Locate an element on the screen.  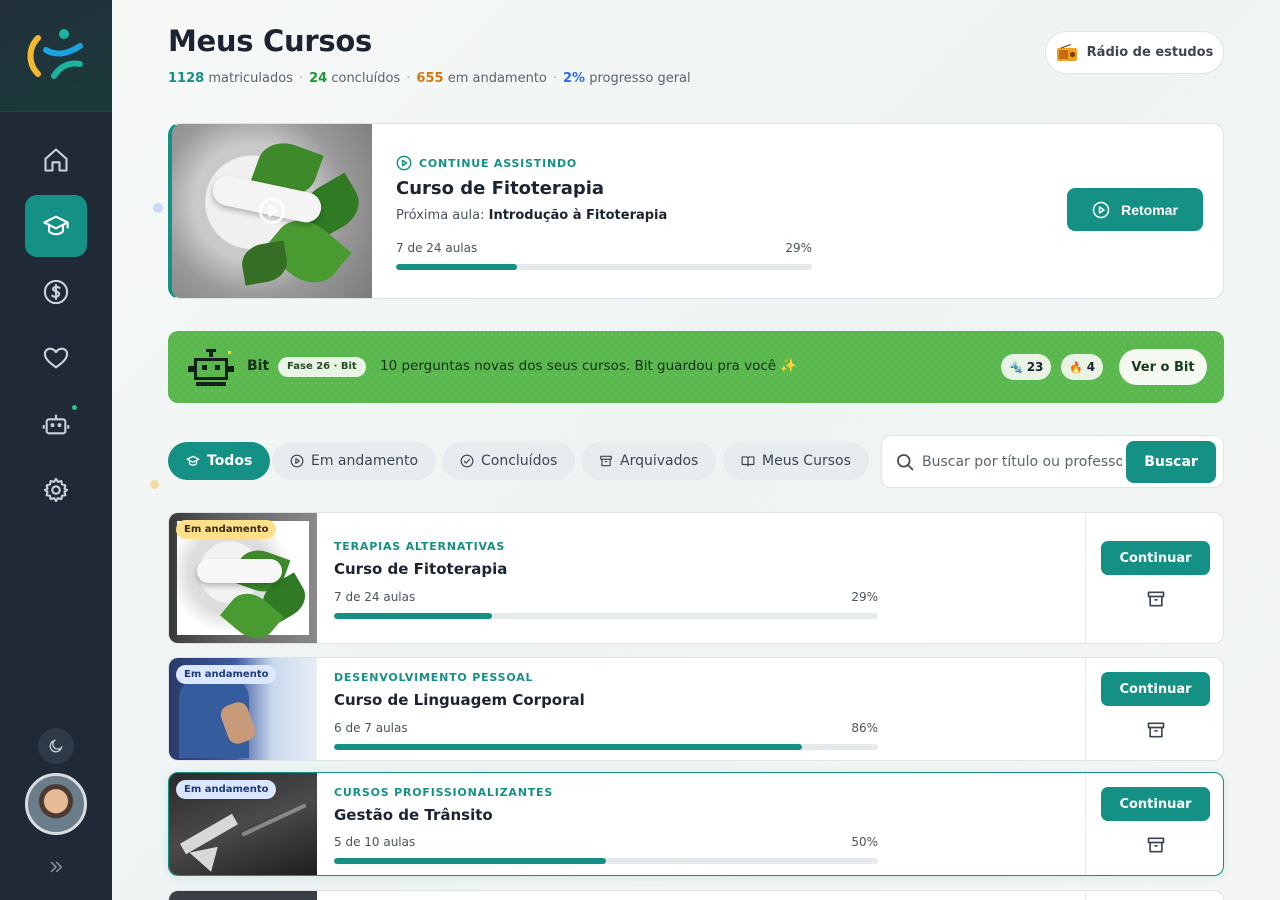
filter-all: Todos is located at coordinates (219, 461).